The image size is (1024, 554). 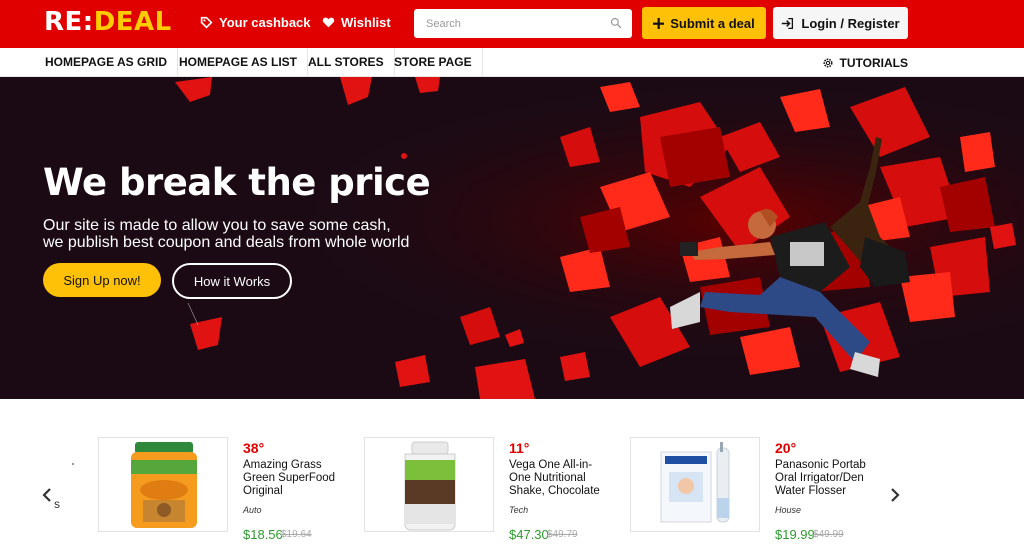 What do you see at coordinates (206, 22) in the screenshot?
I see `tag-icon` at bounding box center [206, 22].